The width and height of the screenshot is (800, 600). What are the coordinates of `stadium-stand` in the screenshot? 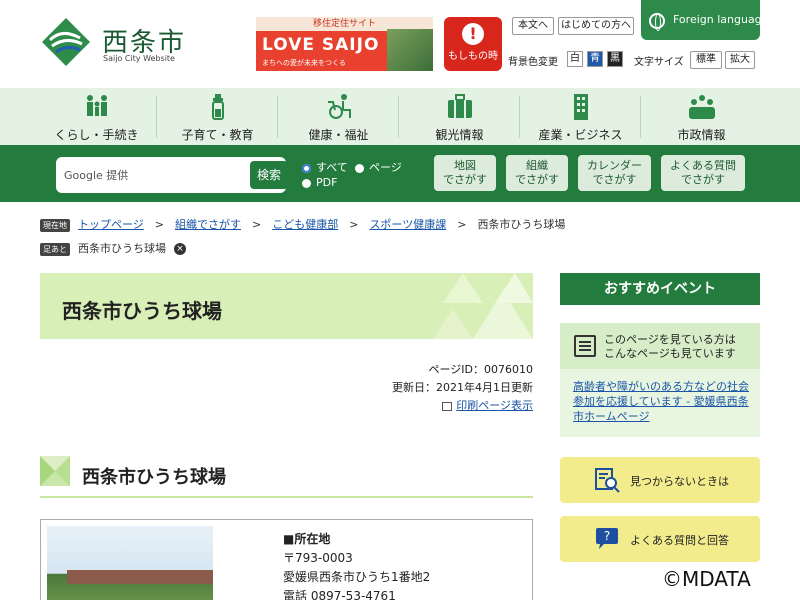 It's located at (140, 577).